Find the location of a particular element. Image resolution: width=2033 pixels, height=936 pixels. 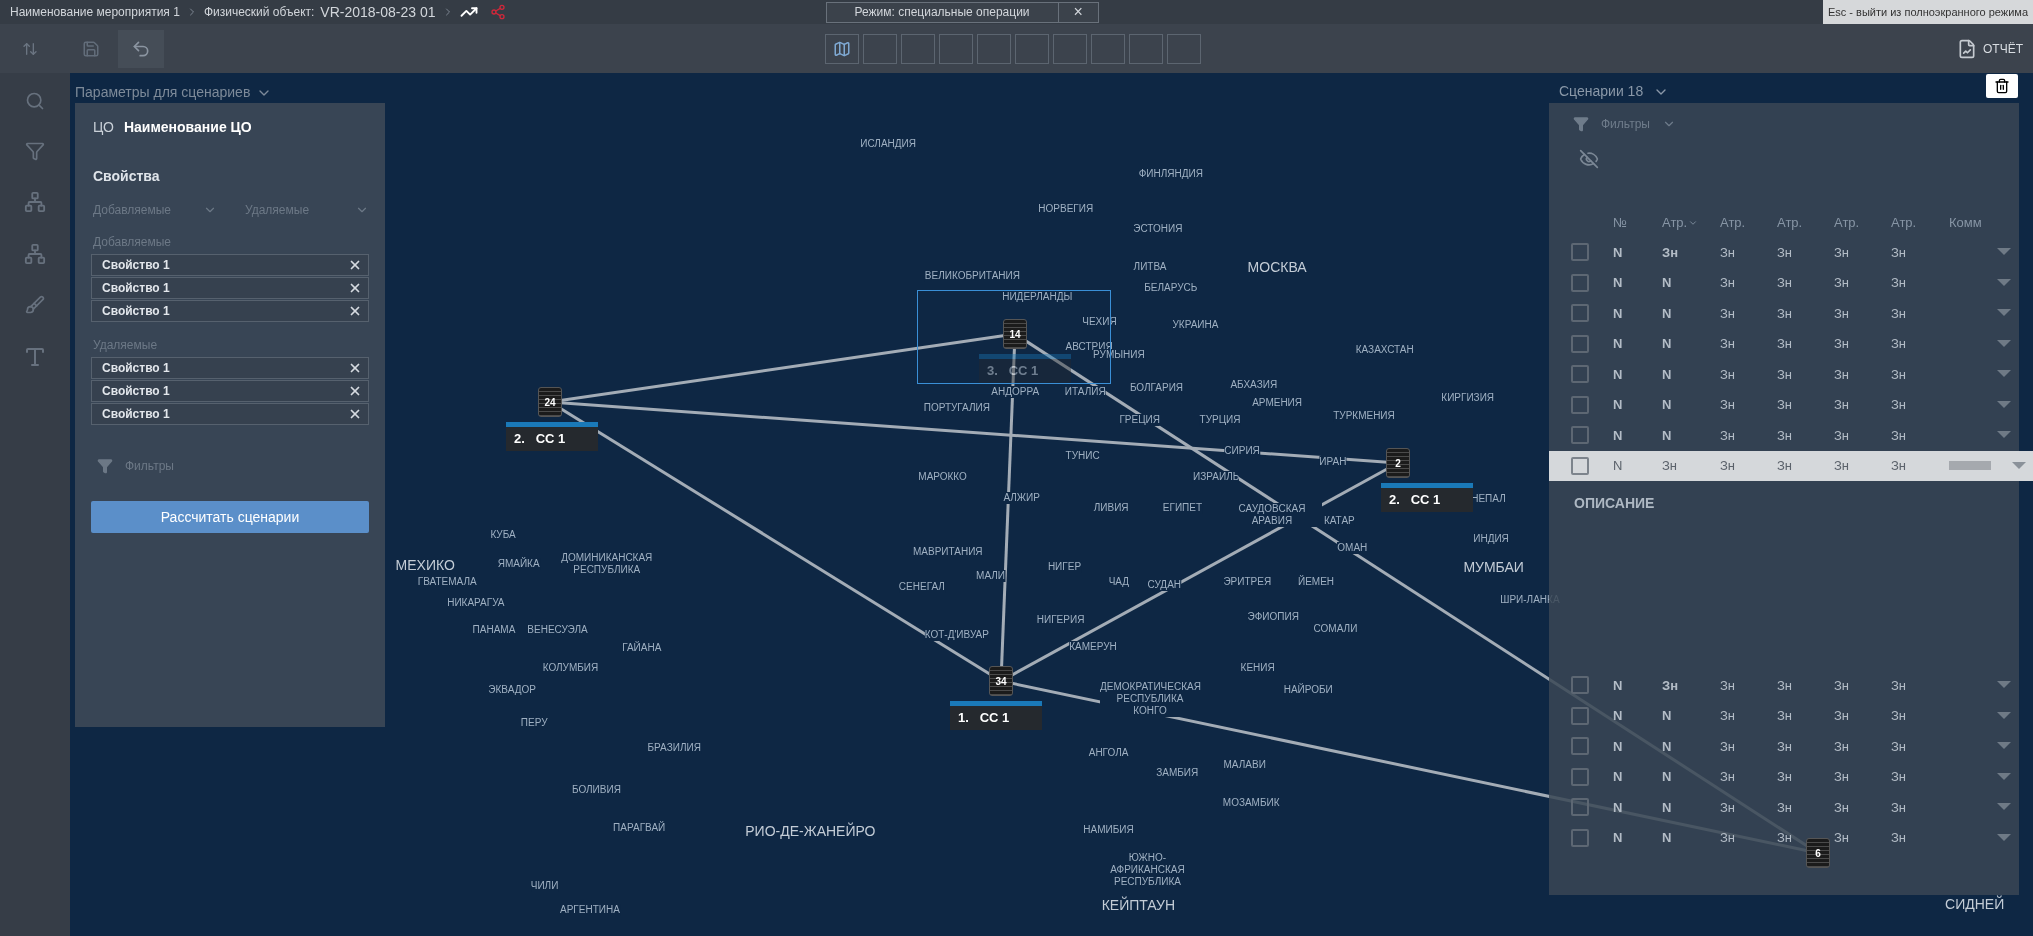

undo-button is located at coordinates (141, 48).